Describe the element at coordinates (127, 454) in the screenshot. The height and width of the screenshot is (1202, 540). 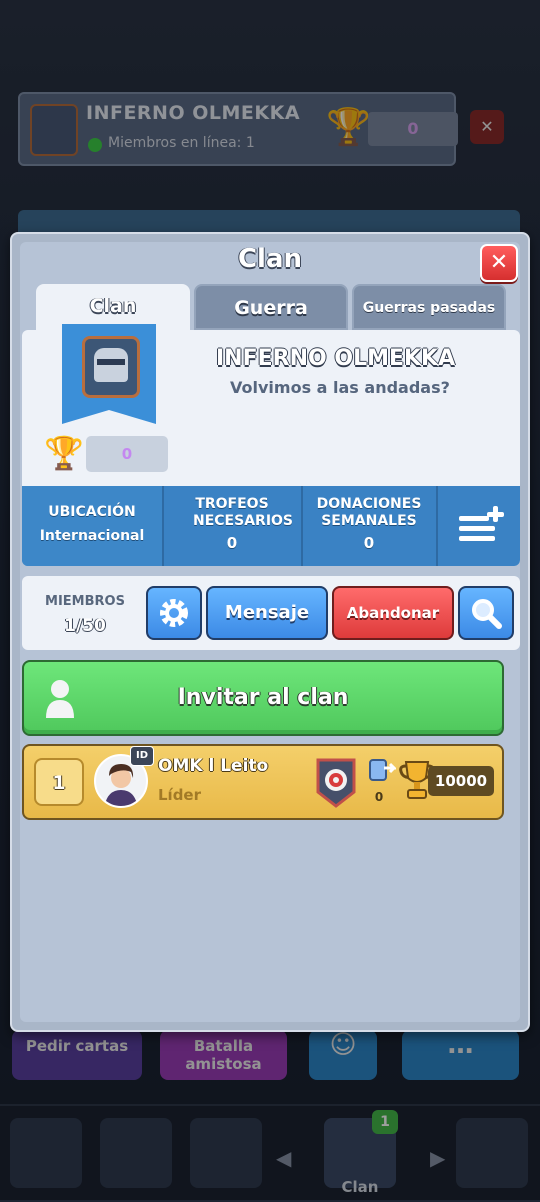
I see `clan-trophy-count: 0` at that location.